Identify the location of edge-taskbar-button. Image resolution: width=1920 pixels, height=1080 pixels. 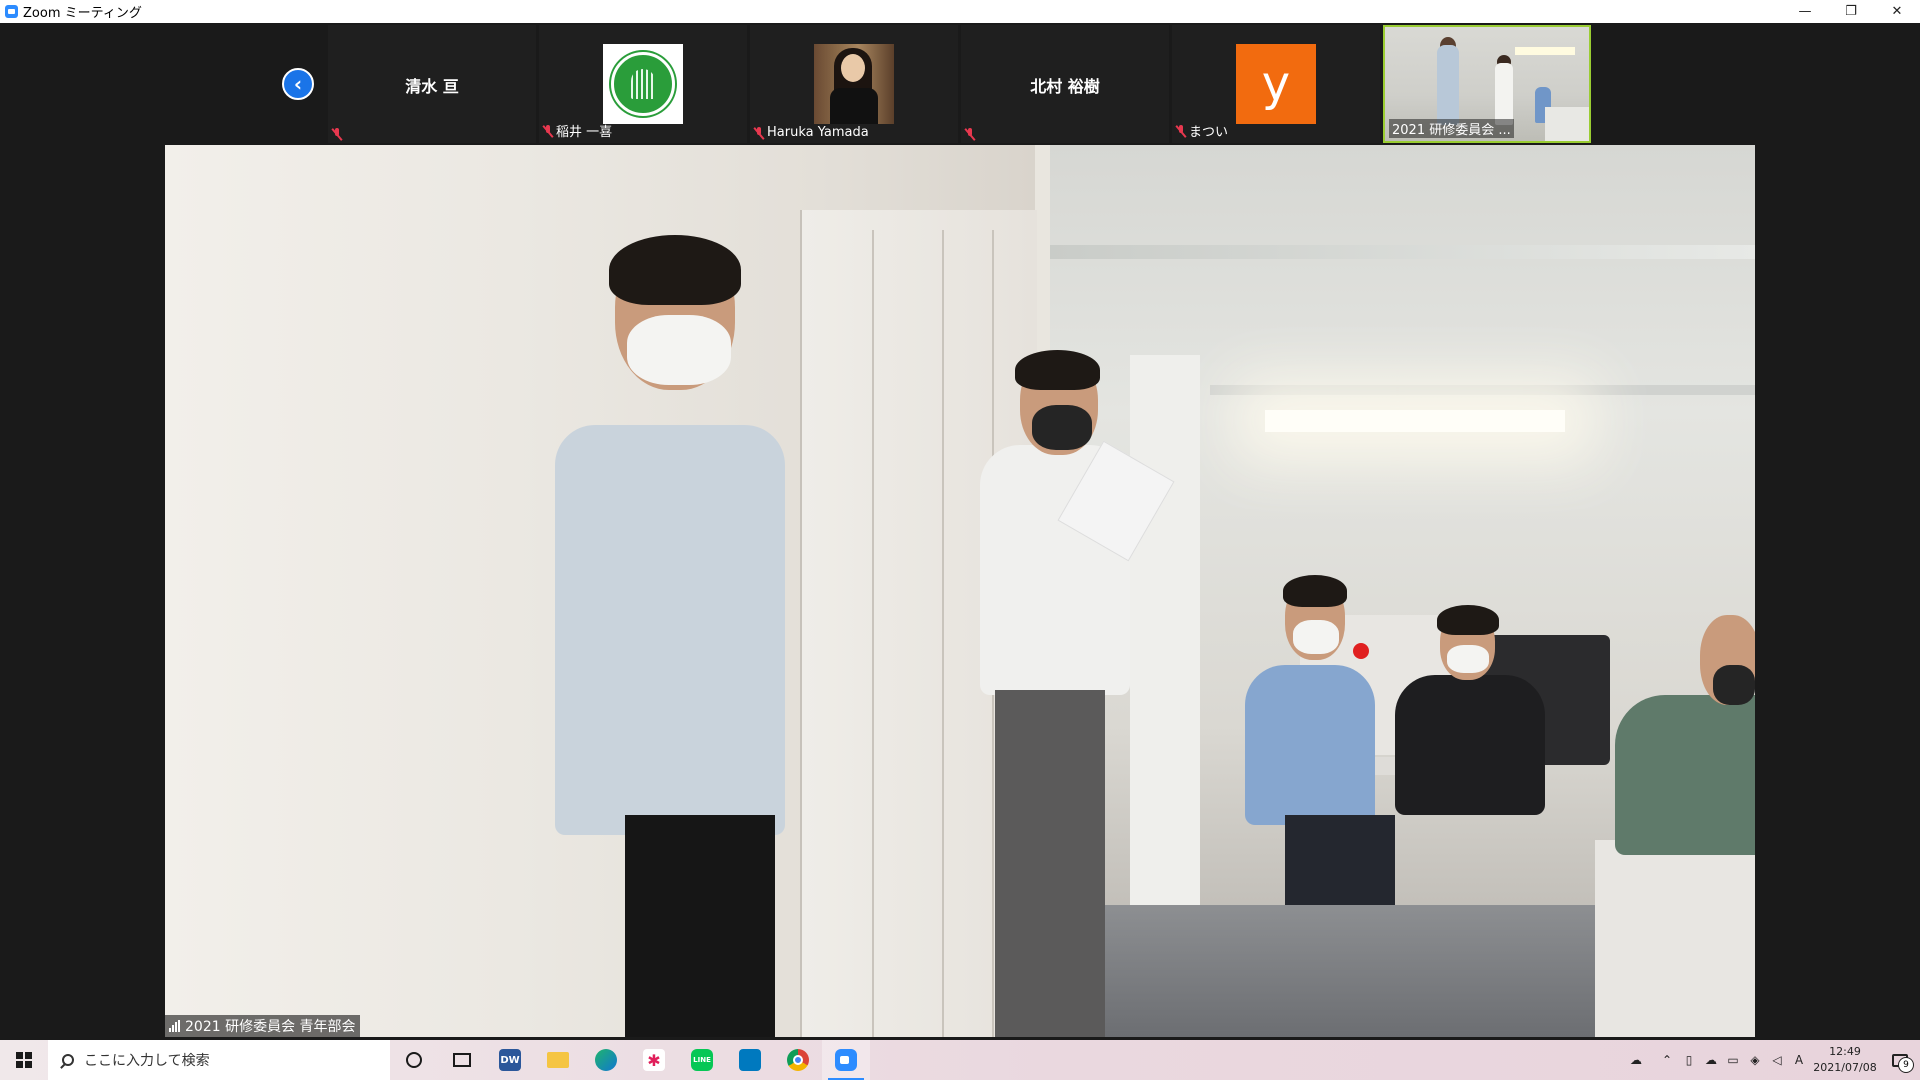
(606, 1060).